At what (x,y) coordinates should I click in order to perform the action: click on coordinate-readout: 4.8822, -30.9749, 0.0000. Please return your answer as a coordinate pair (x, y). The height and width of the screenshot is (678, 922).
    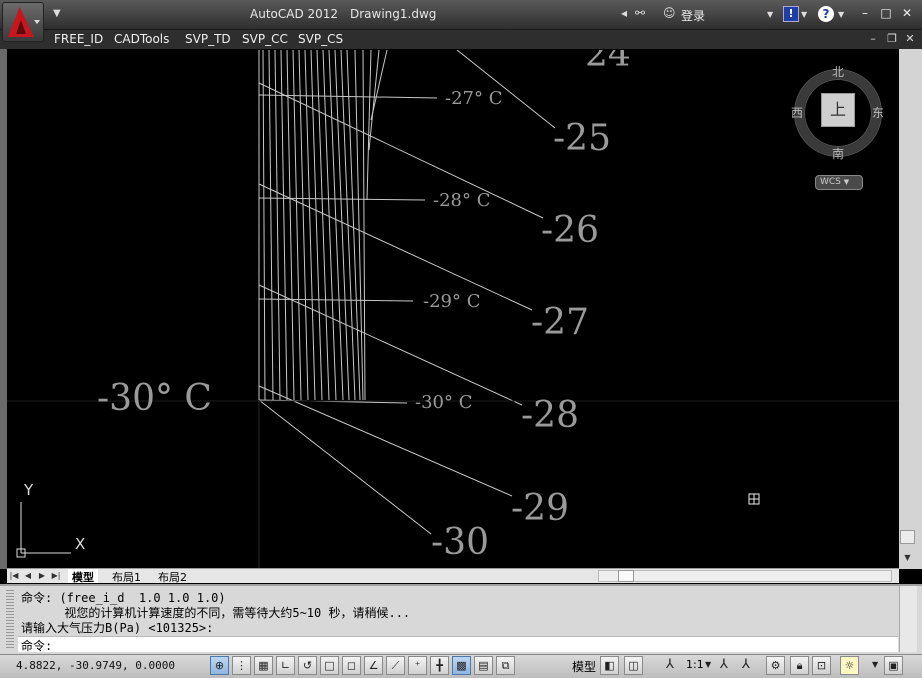
    Looking at the image, I should click on (95, 665).